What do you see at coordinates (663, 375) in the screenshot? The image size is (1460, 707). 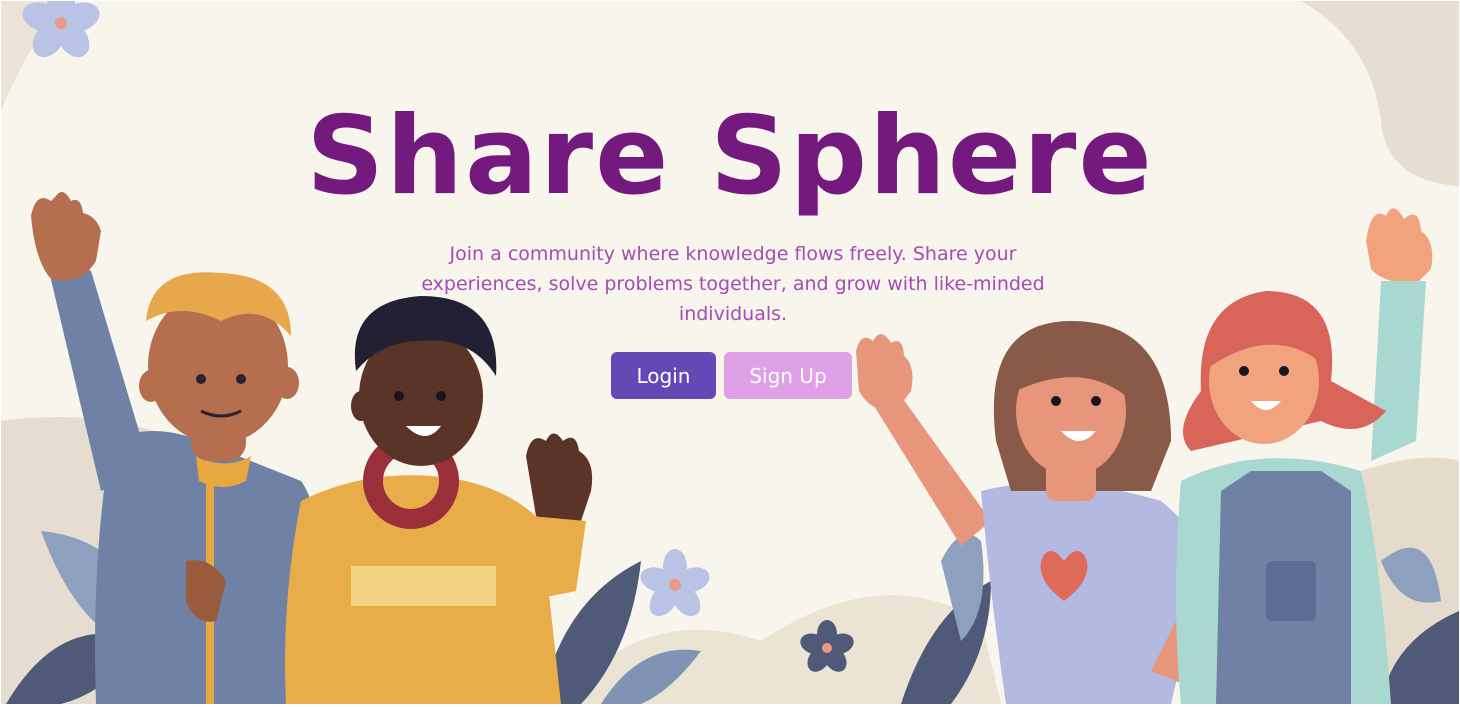 I see `login-button: Login` at bounding box center [663, 375].